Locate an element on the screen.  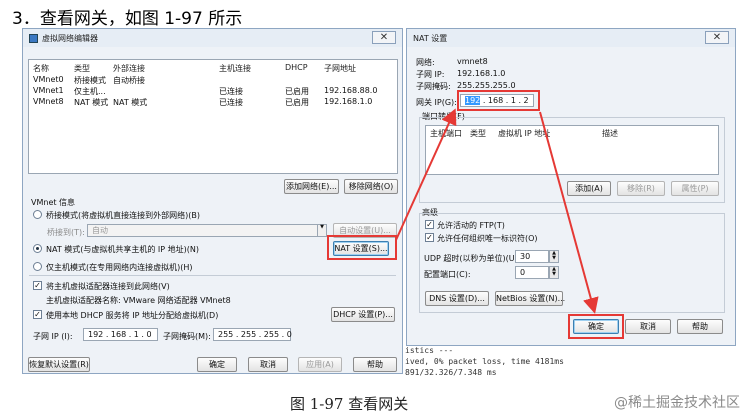
config-port-stepper: ▲ ▼ is located at coordinates (554, 272).